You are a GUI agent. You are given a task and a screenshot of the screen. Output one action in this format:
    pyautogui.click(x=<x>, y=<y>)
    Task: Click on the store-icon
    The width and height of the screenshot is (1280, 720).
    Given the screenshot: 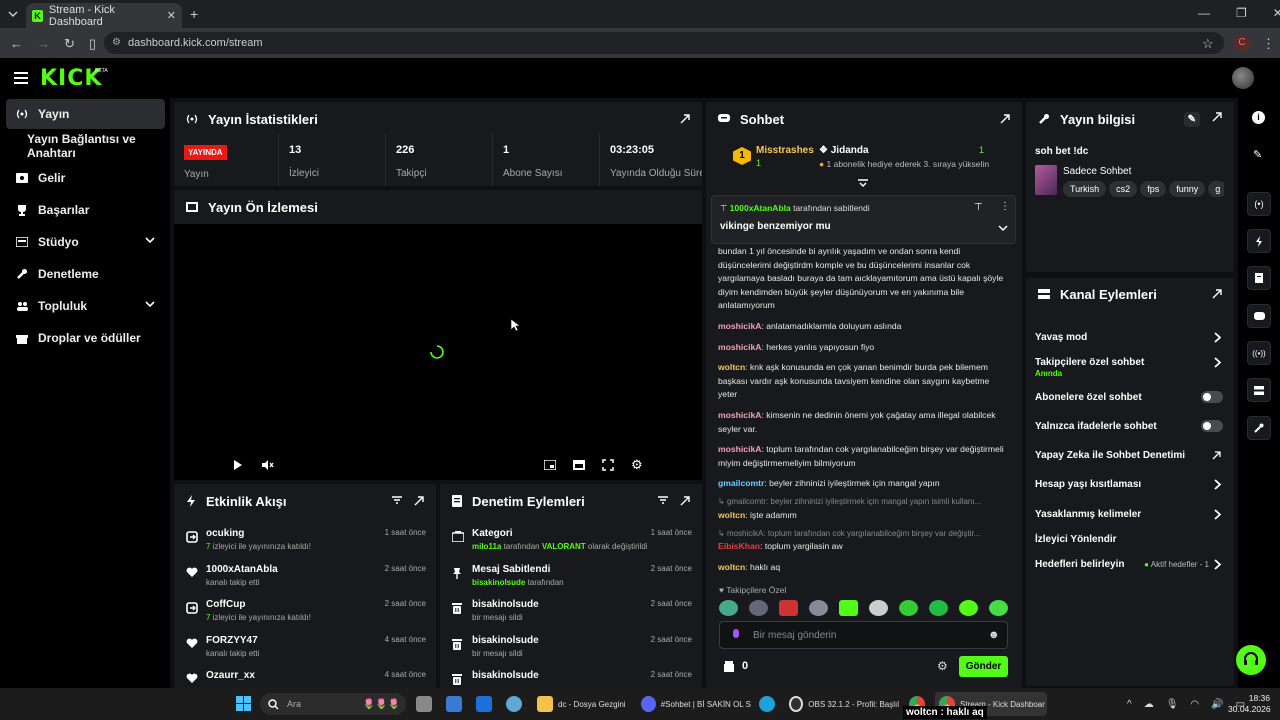 What is the action you would take?
    pyautogui.click(x=454, y=704)
    